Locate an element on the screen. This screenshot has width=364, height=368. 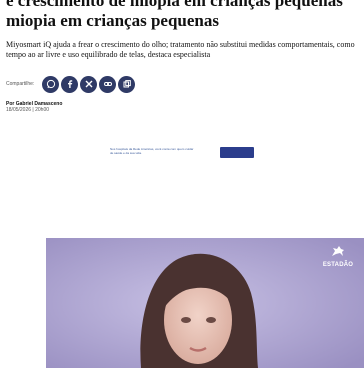
byline: Por Gabriel Damasceno 18/05/2026 | 20h00 is located at coordinates (34, 107).